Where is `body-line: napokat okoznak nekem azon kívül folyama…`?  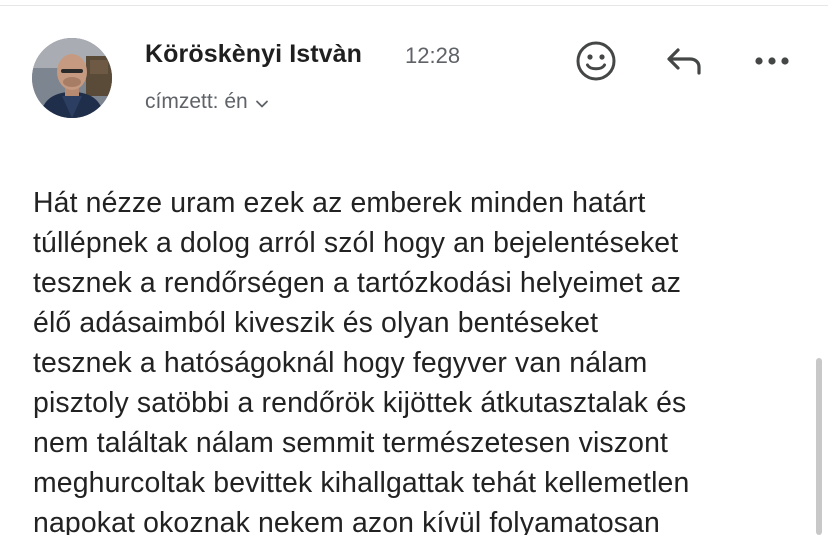 body-line: napokat okoznak nekem azon kívül folyama… is located at coordinates (346, 521).